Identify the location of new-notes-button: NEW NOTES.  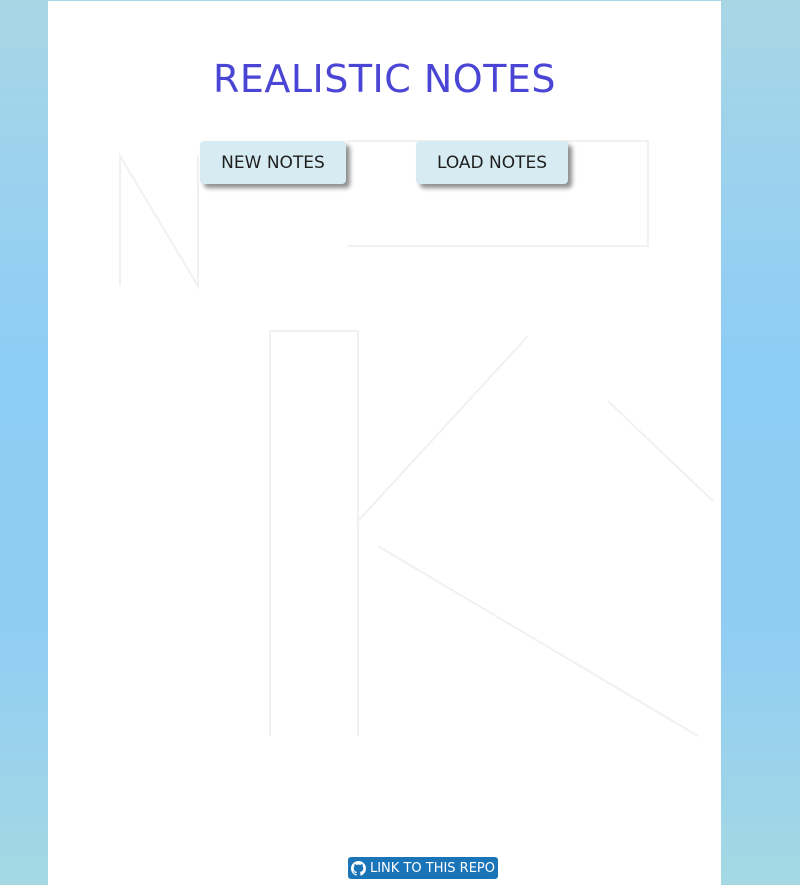
(273, 162).